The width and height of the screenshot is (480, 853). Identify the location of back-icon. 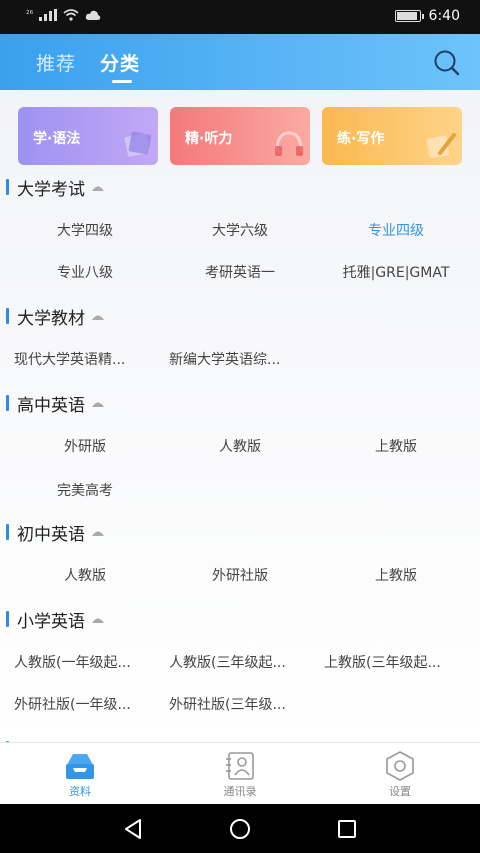
(133, 829).